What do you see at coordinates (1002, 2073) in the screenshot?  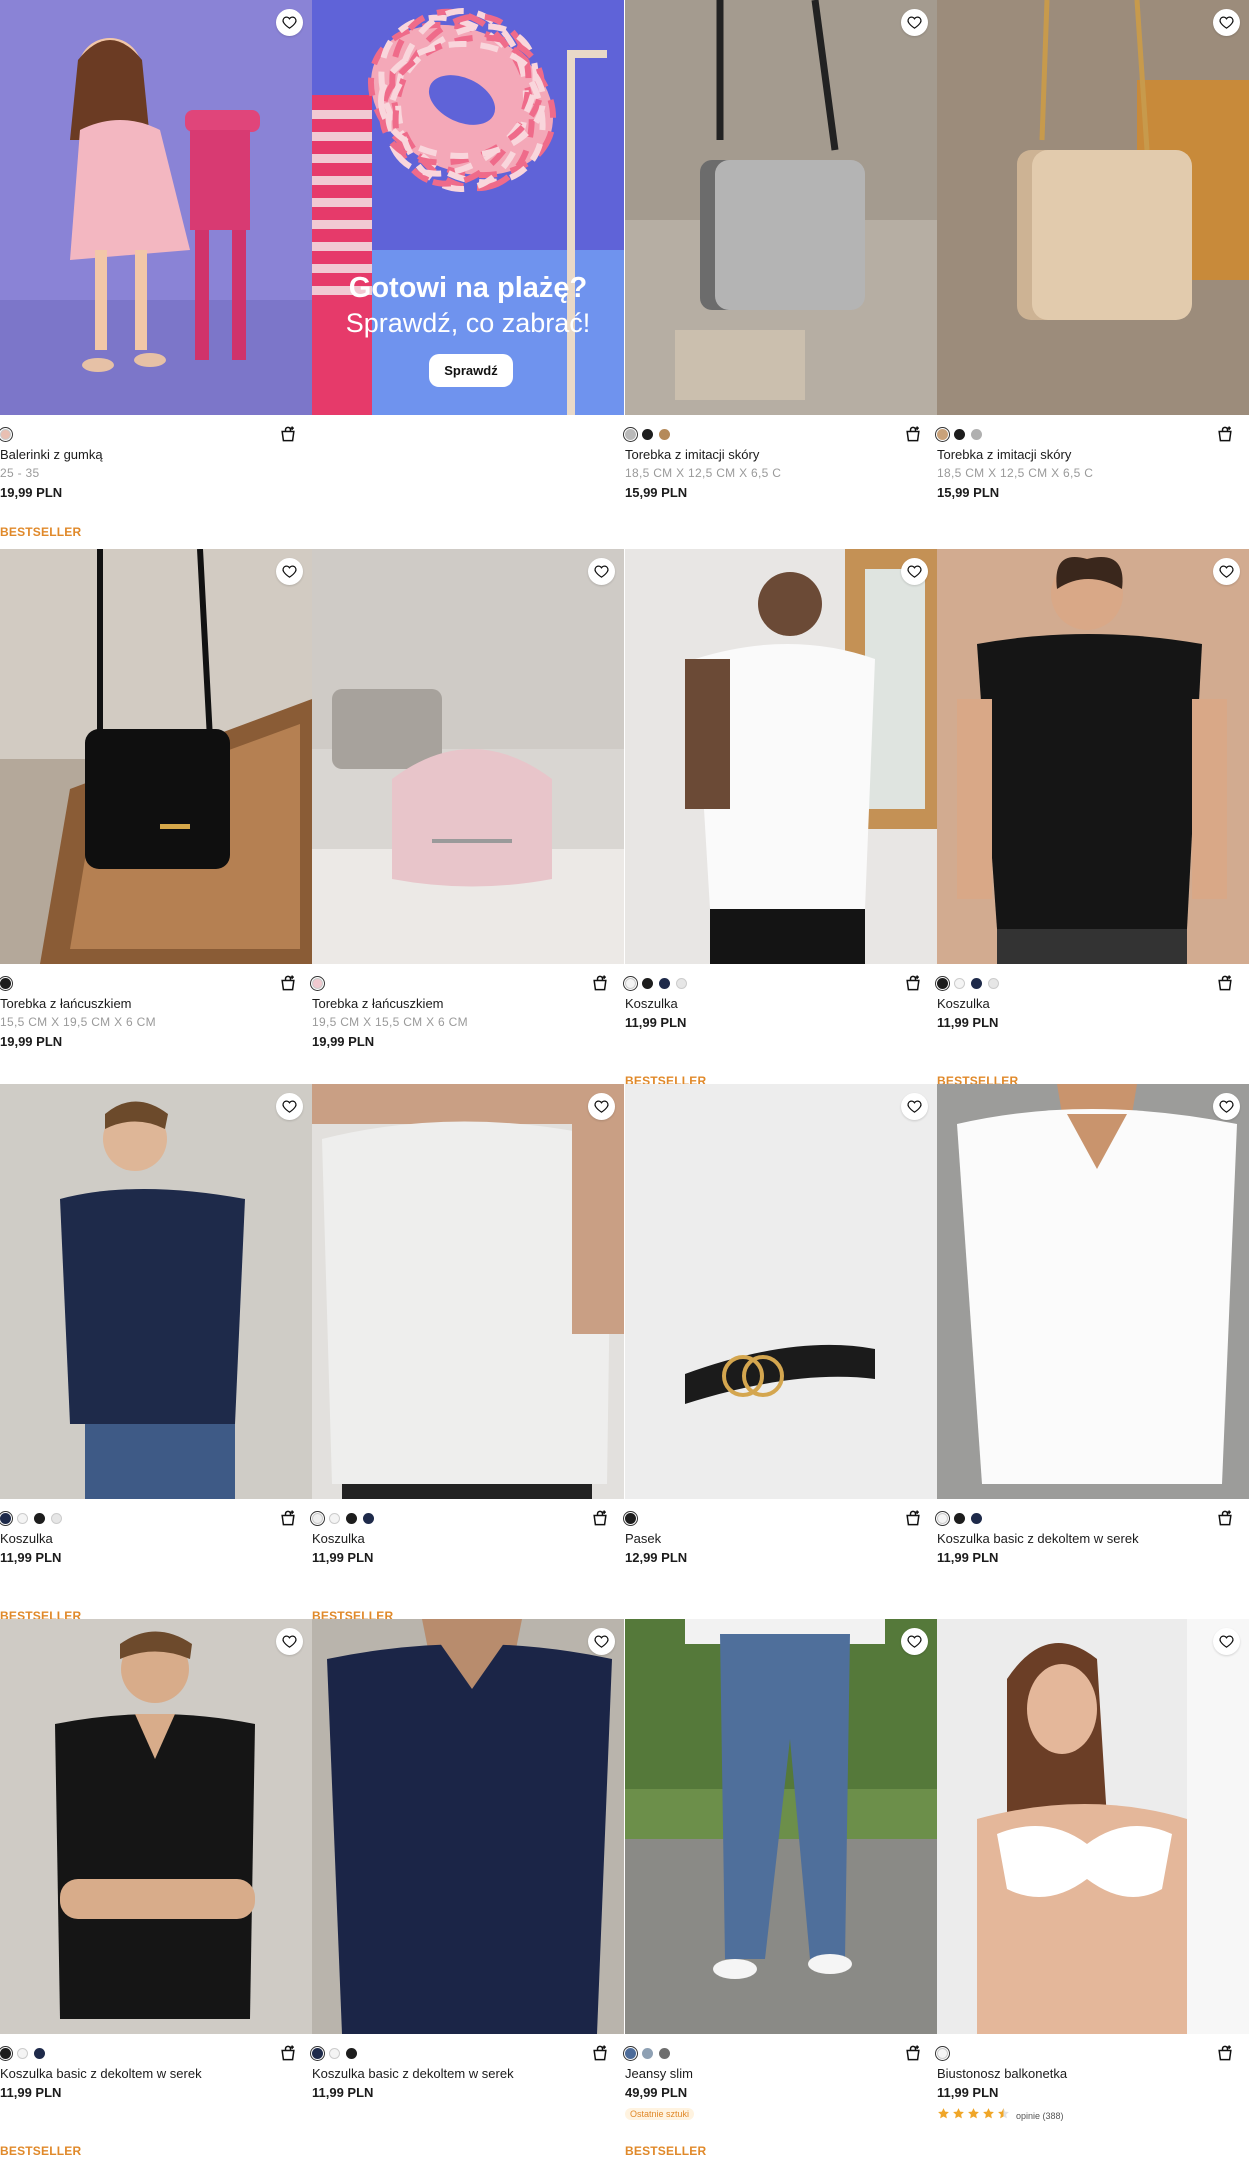 I see `product-name: Biustonosz balkonetka` at bounding box center [1002, 2073].